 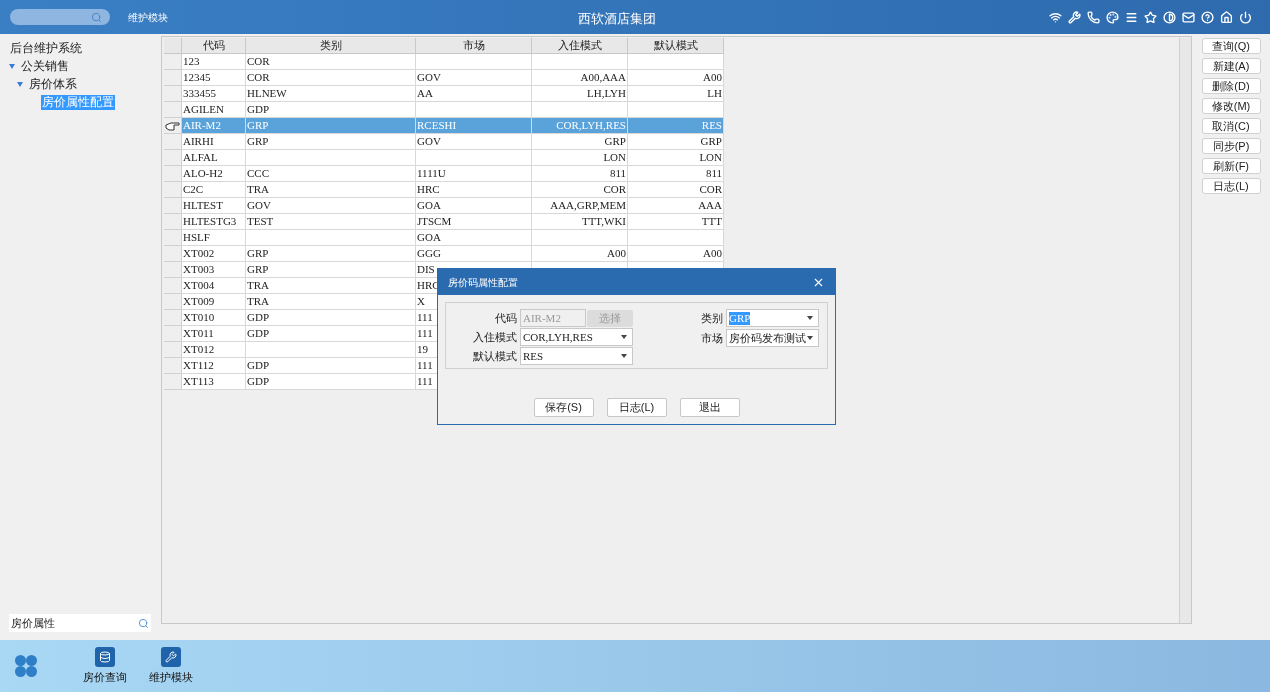 I want to click on search-value: 房价属性, so click(x=33, y=623).